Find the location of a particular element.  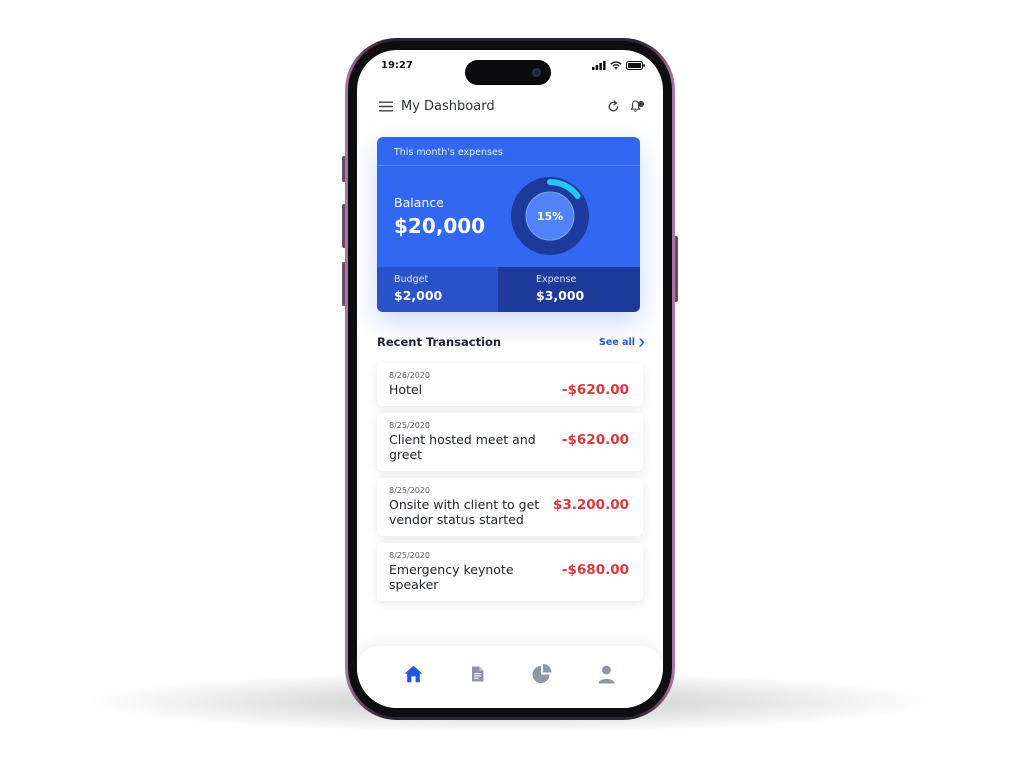

budget-expense-row: Budget $2,000 Expense $3,000 is located at coordinates (508, 289).